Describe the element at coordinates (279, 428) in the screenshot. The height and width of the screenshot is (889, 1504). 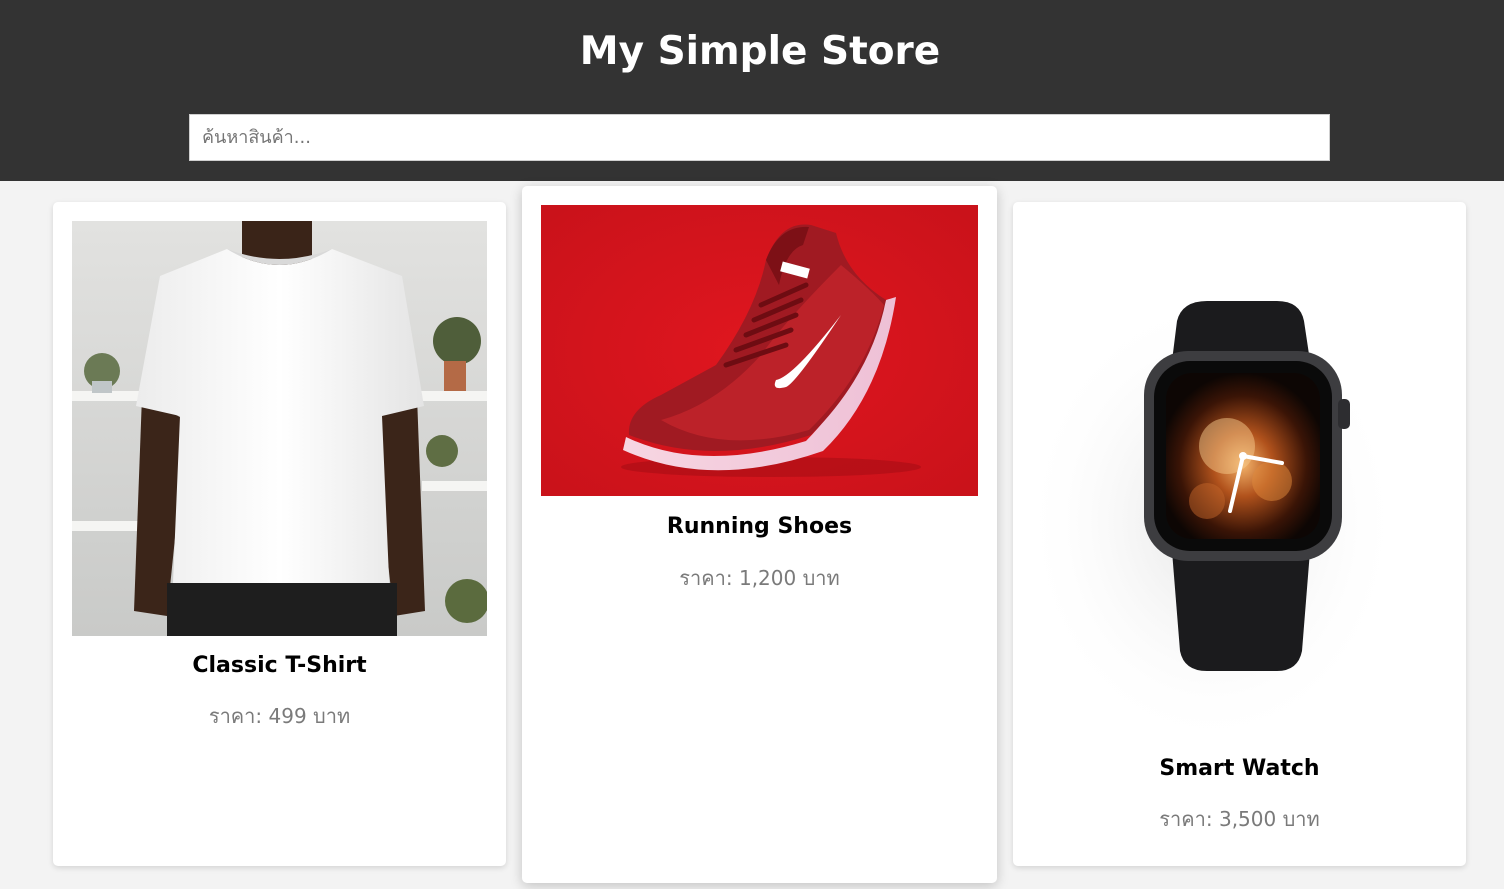
I see `product-image-tshirt` at that location.